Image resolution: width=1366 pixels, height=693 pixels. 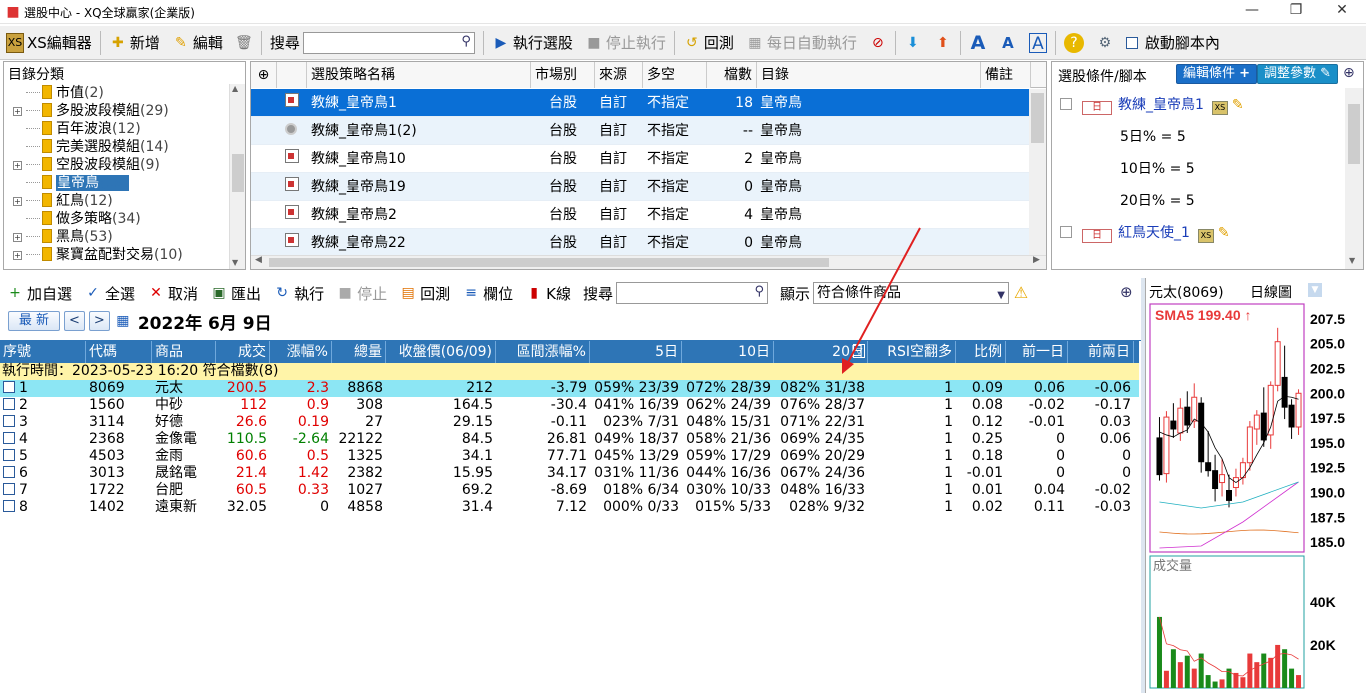 What do you see at coordinates (640, 103) in the screenshot?
I see `strategy-row: 教練_皇帝鳥1 台股 自訂 不指定 18 皇帝鳥` at bounding box center [640, 103].